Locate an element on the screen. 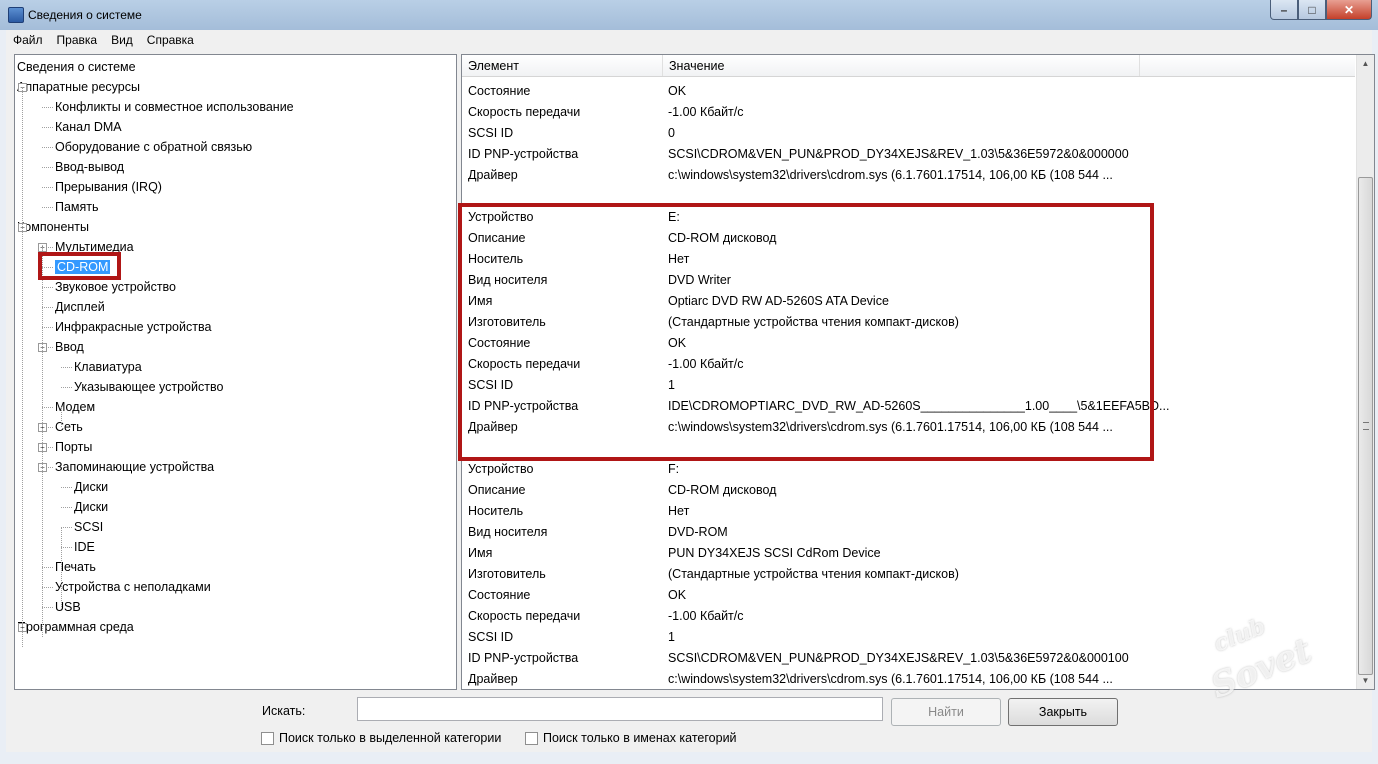 The image size is (1378, 764). scroll-thumb is located at coordinates (1365, 426).